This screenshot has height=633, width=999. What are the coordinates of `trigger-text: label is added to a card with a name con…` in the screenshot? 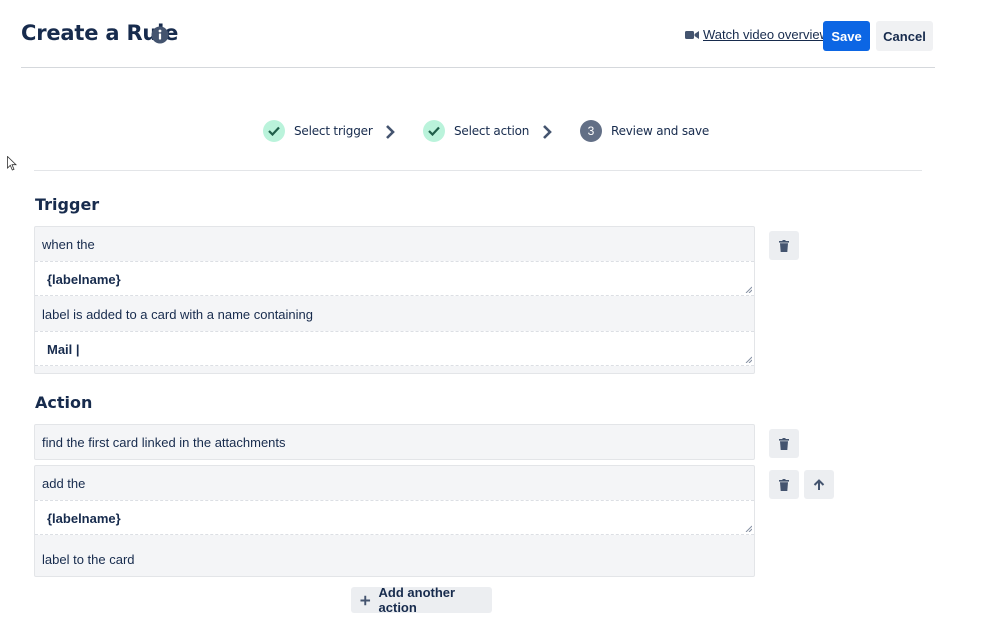 It's located at (178, 314).